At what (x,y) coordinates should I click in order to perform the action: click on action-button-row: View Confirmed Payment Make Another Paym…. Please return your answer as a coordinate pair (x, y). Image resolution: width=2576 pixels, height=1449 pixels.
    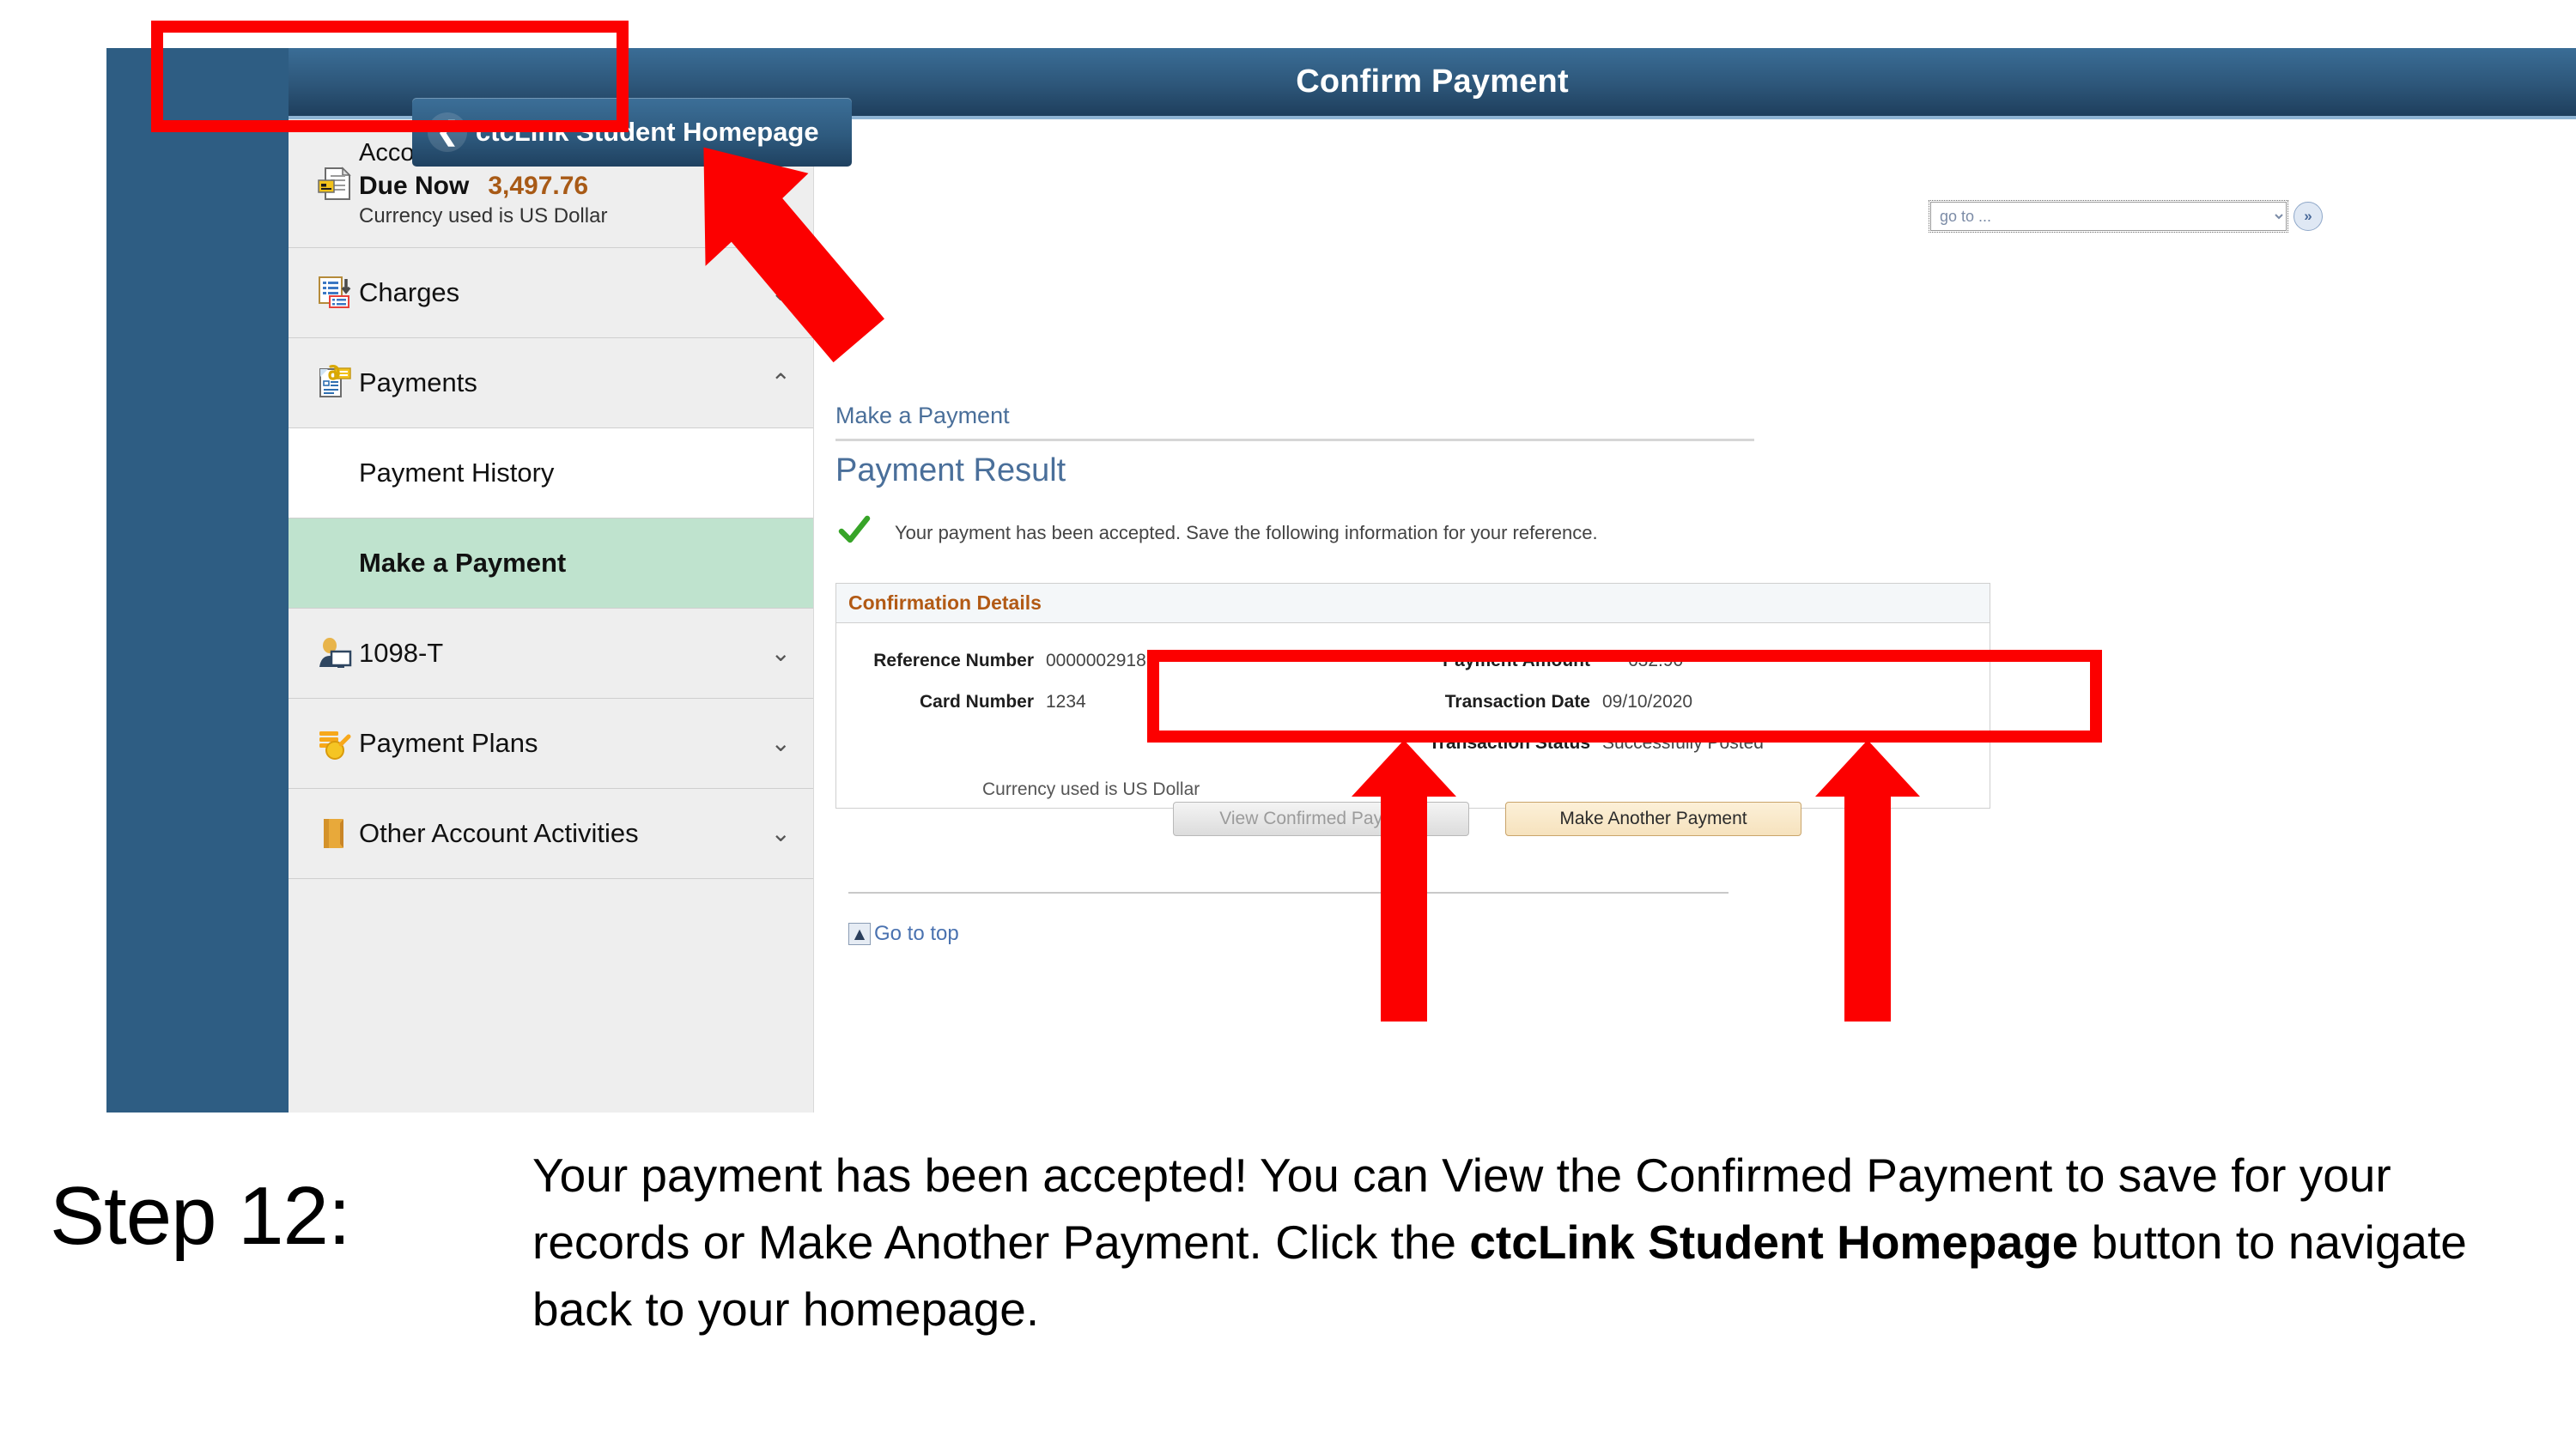
    Looking at the image, I should click on (1487, 819).